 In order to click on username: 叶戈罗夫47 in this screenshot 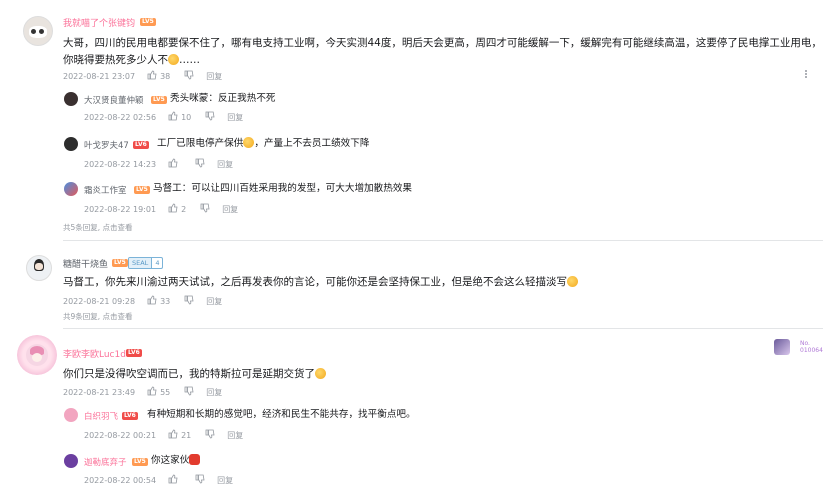, I will do `click(106, 145)`.